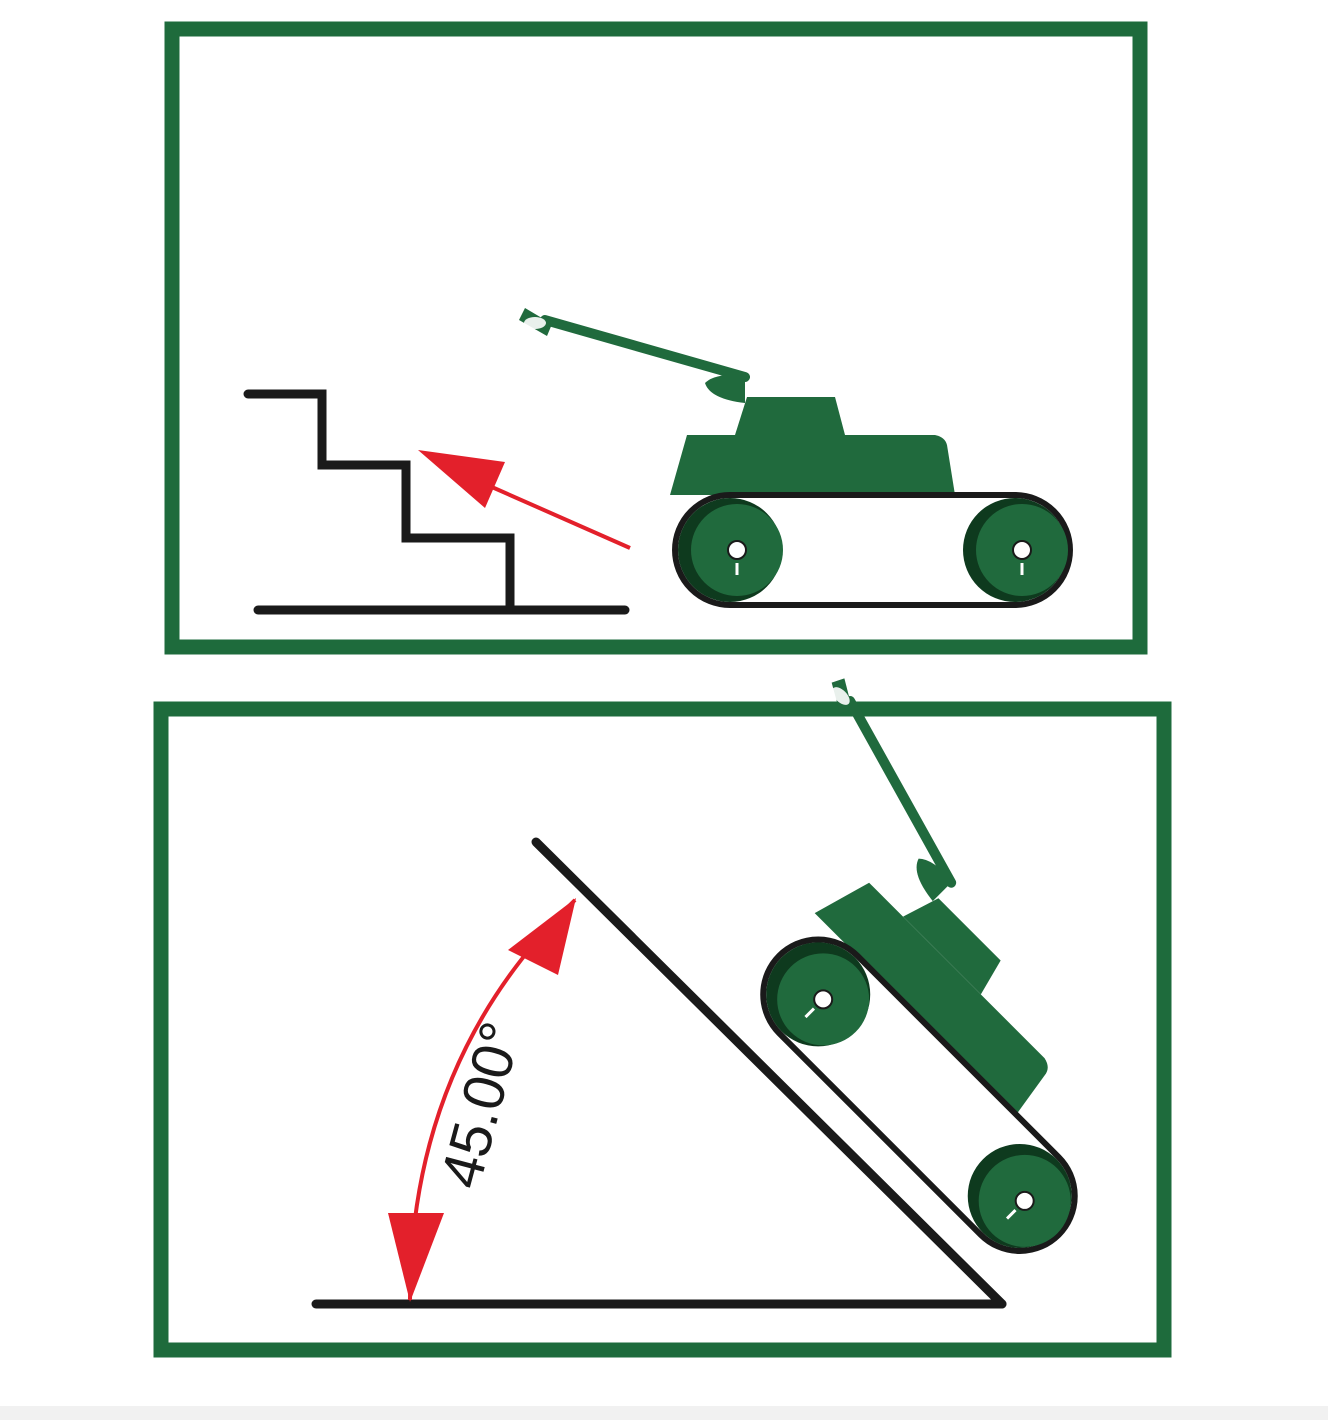  I want to click on bottom-strip, so click(664, 1413).